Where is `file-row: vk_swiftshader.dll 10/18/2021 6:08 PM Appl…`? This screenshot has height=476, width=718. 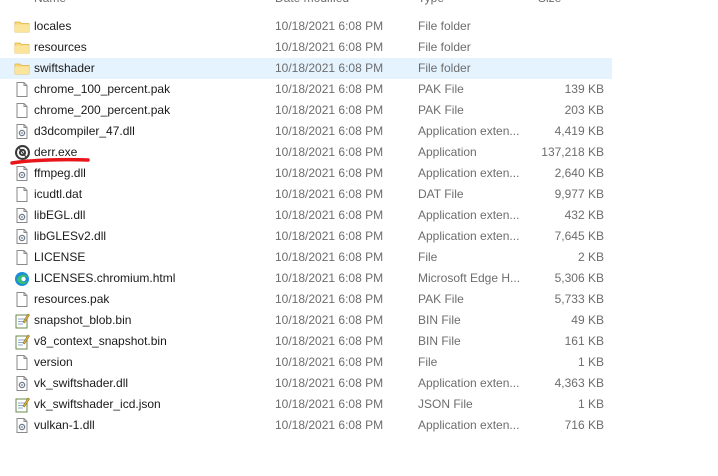 file-row: vk_swiftshader.dll 10/18/2021 6:08 PM Appl… is located at coordinates (306, 383).